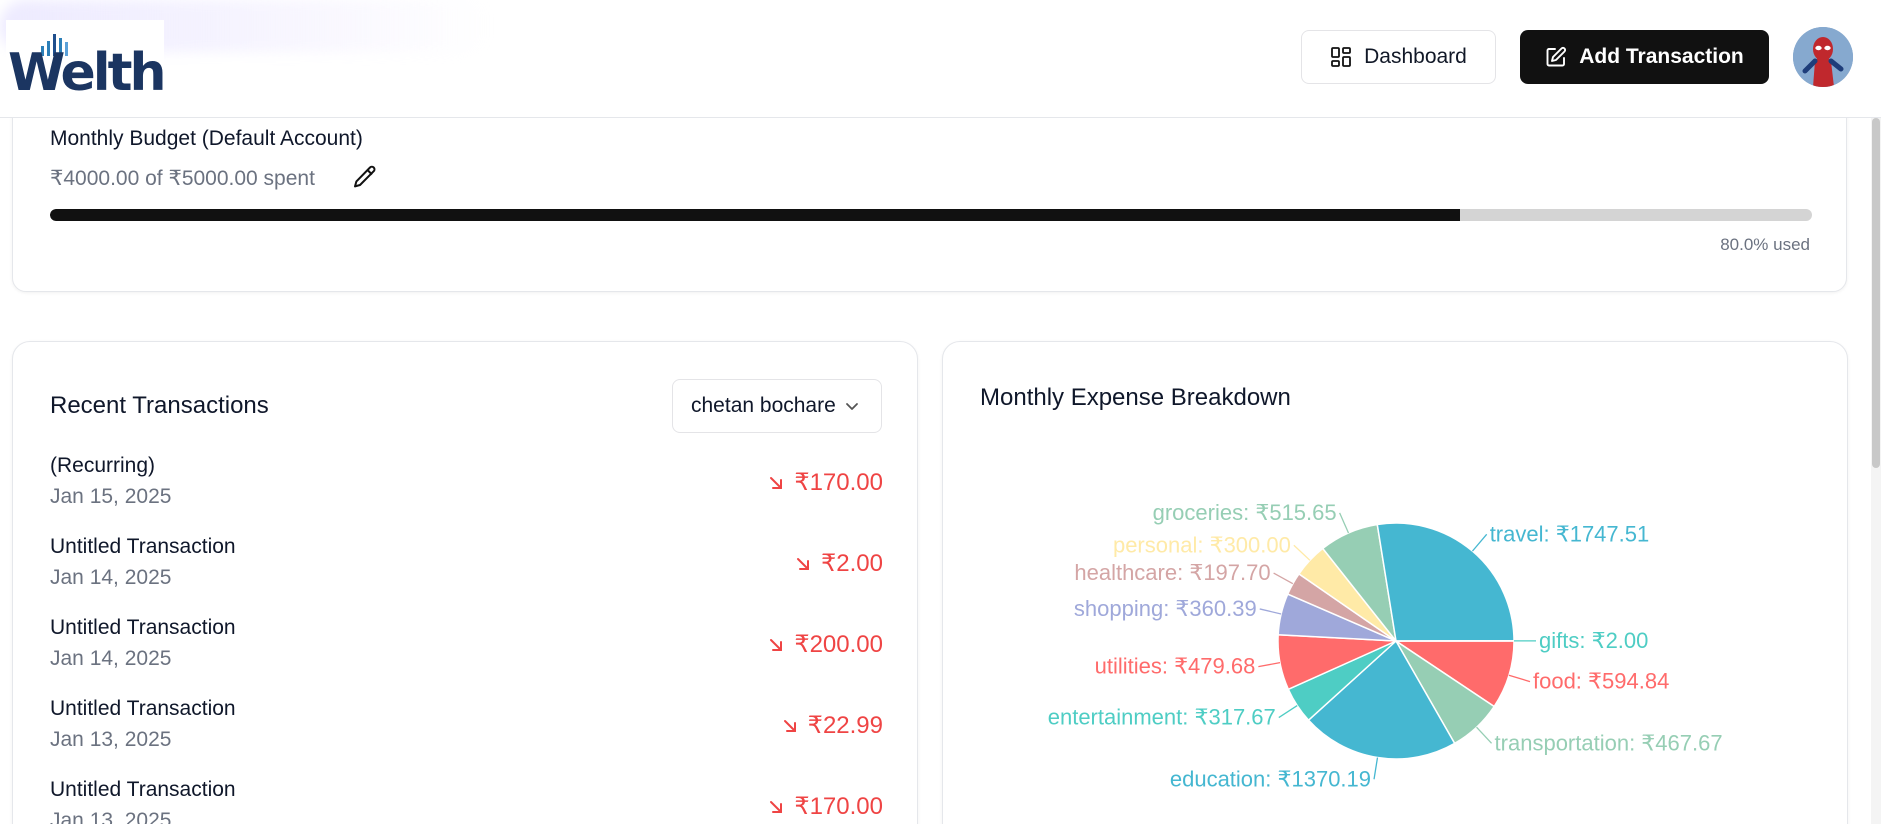 The image size is (1881, 824). I want to click on pie-label-utilities: utilities: ₹479.68, so click(1175, 666).